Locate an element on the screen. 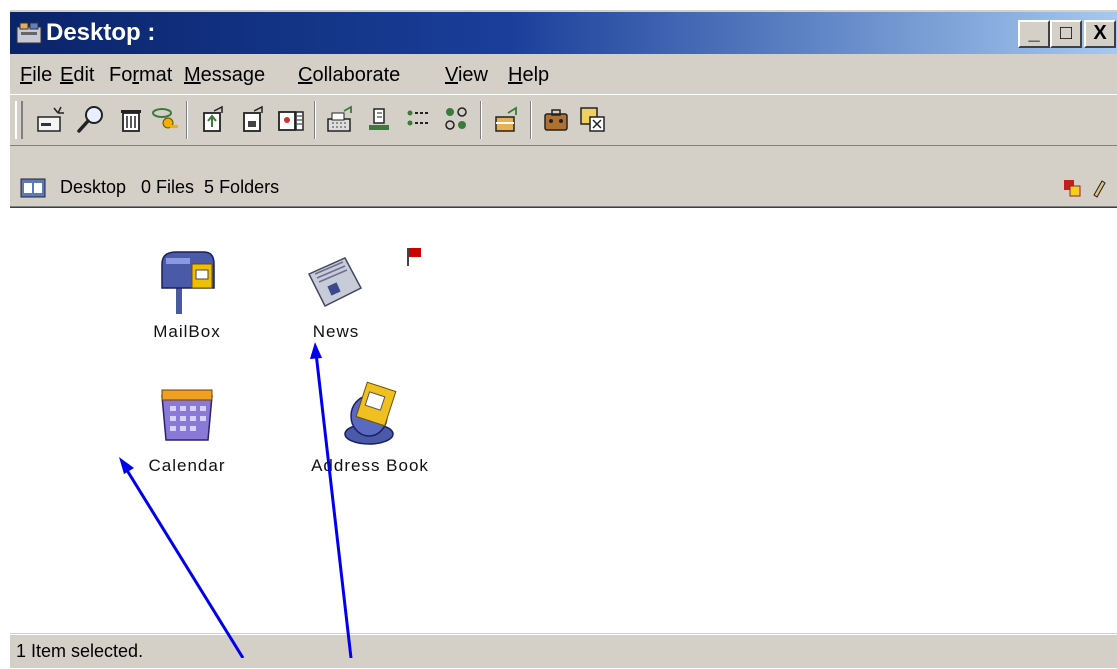 This screenshot has height=669, width=1117. toolbar is located at coordinates (563, 120).